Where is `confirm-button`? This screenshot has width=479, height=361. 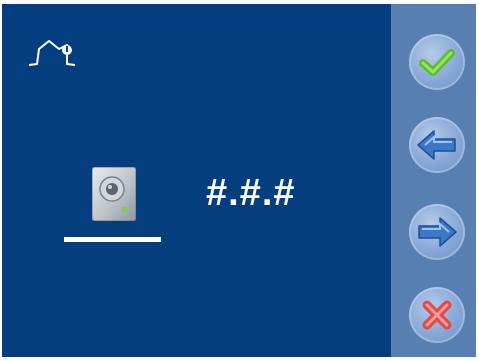 confirm-button is located at coordinates (437, 62).